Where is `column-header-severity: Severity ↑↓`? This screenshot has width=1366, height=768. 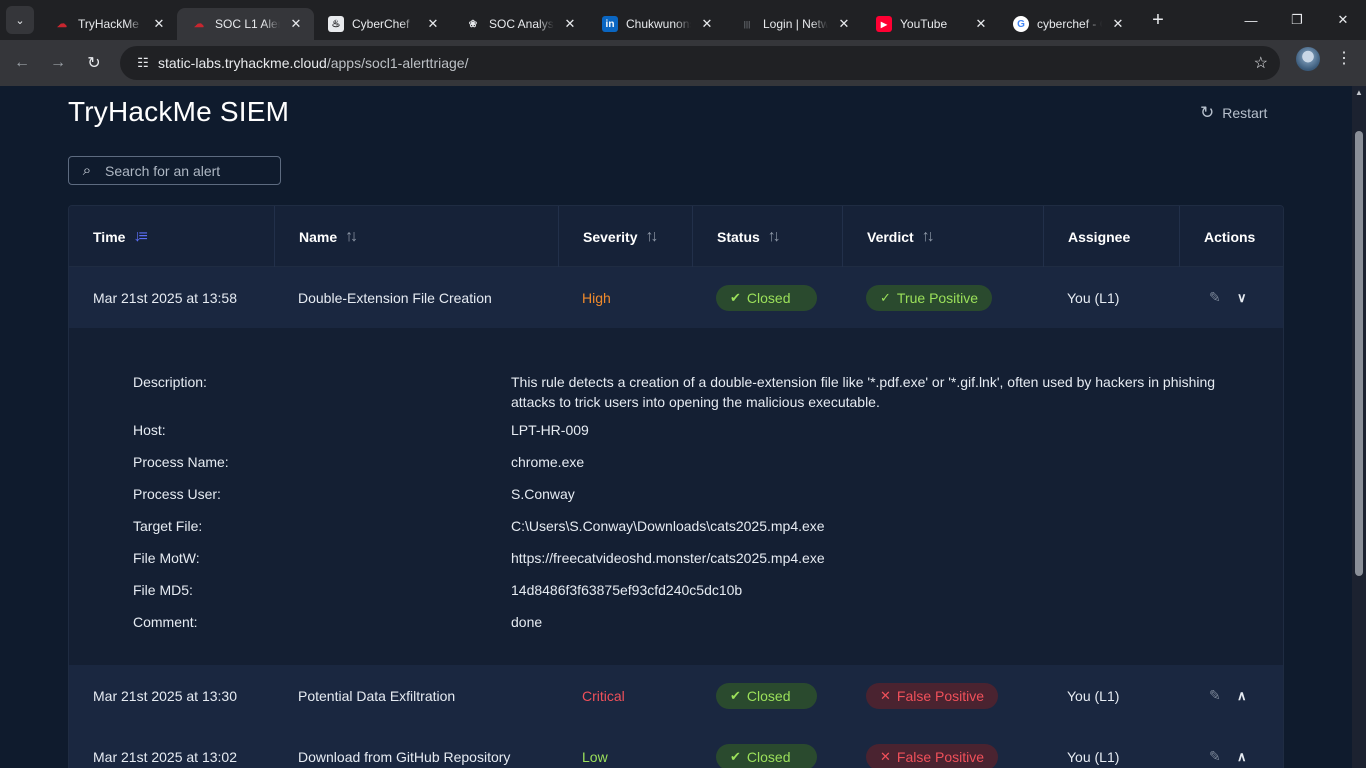 column-header-severity: Severity ↑↓ is located at coordinates (625, 236).